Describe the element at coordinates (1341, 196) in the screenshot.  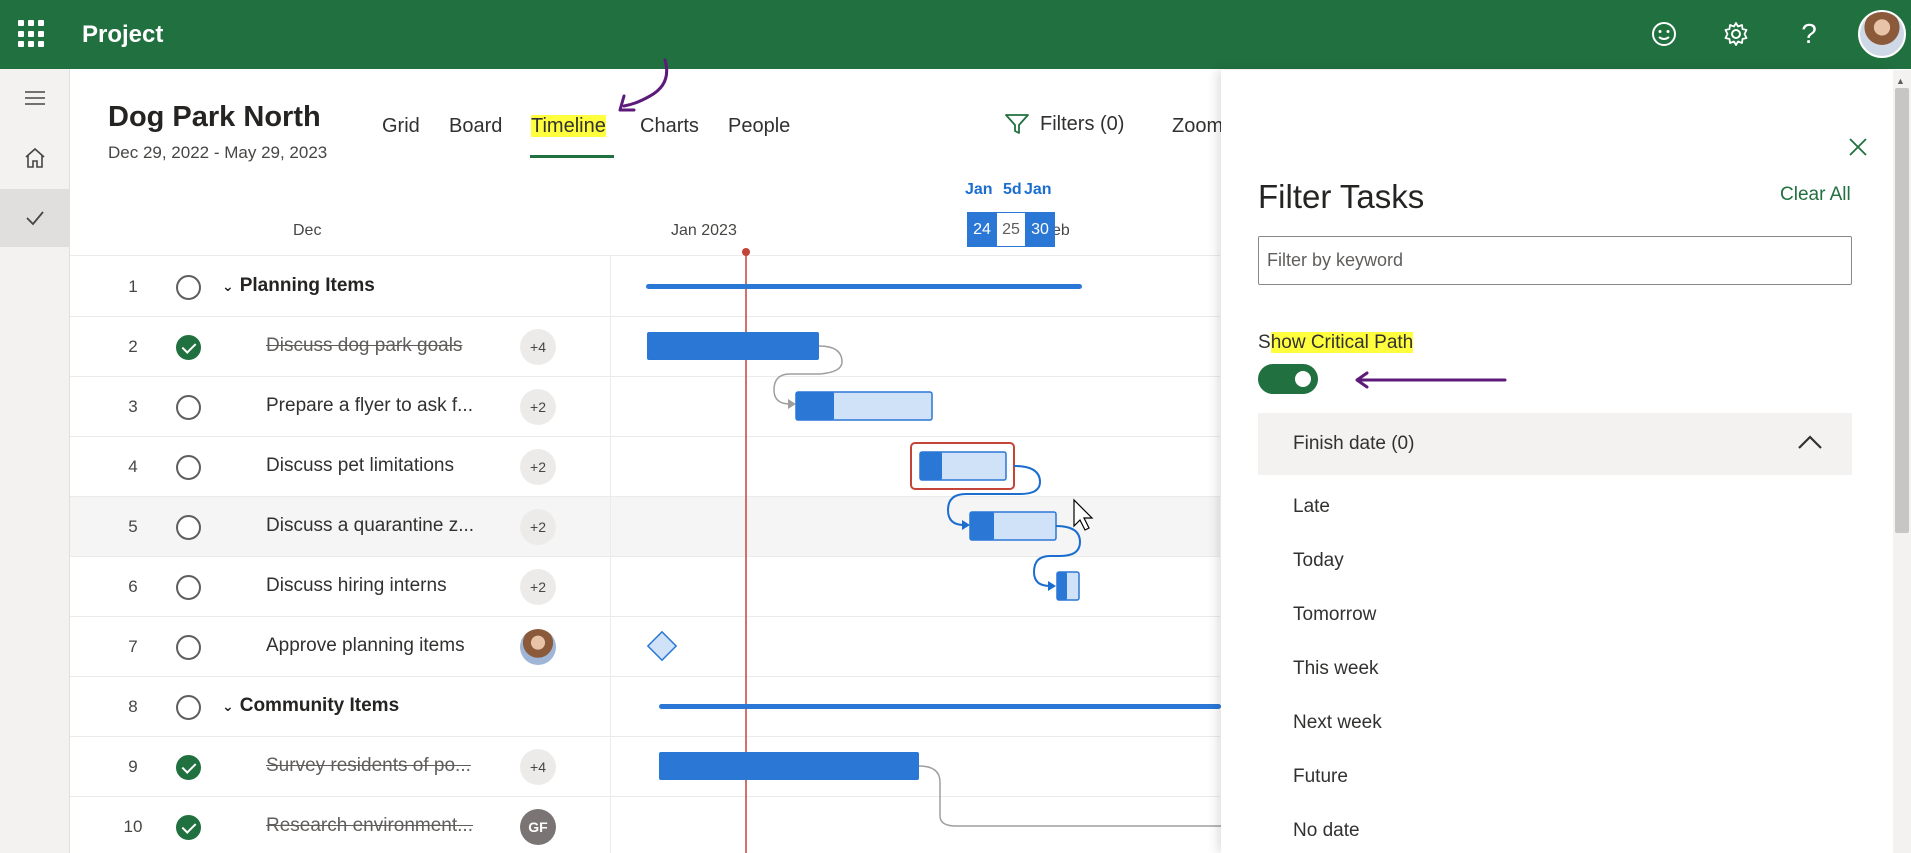
I see `panel-title: Filter Tasks` at that location.